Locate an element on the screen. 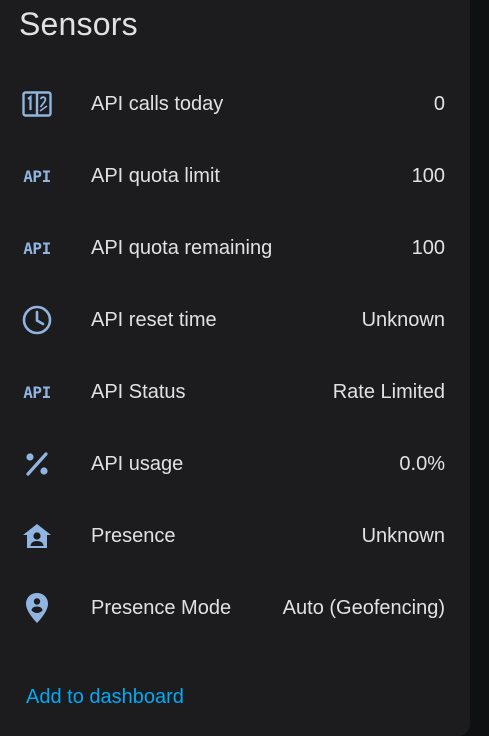 The height and width of the screenshot is (736, 489). sensor-value: 0 is located at coordinates (439, 103).